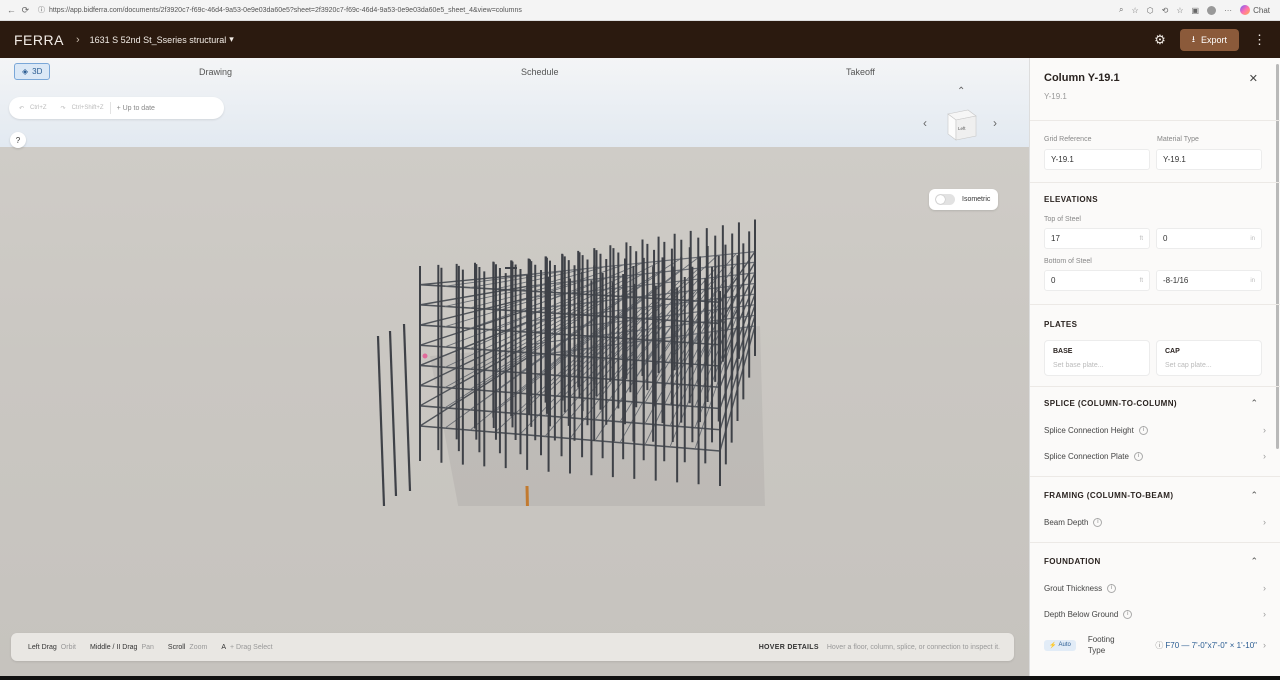 This screenshot has width=1280, height=680. Describe the element at coordinates (1179, 10) in the screenshot. I see `favorites-icon: ☆` at that location.